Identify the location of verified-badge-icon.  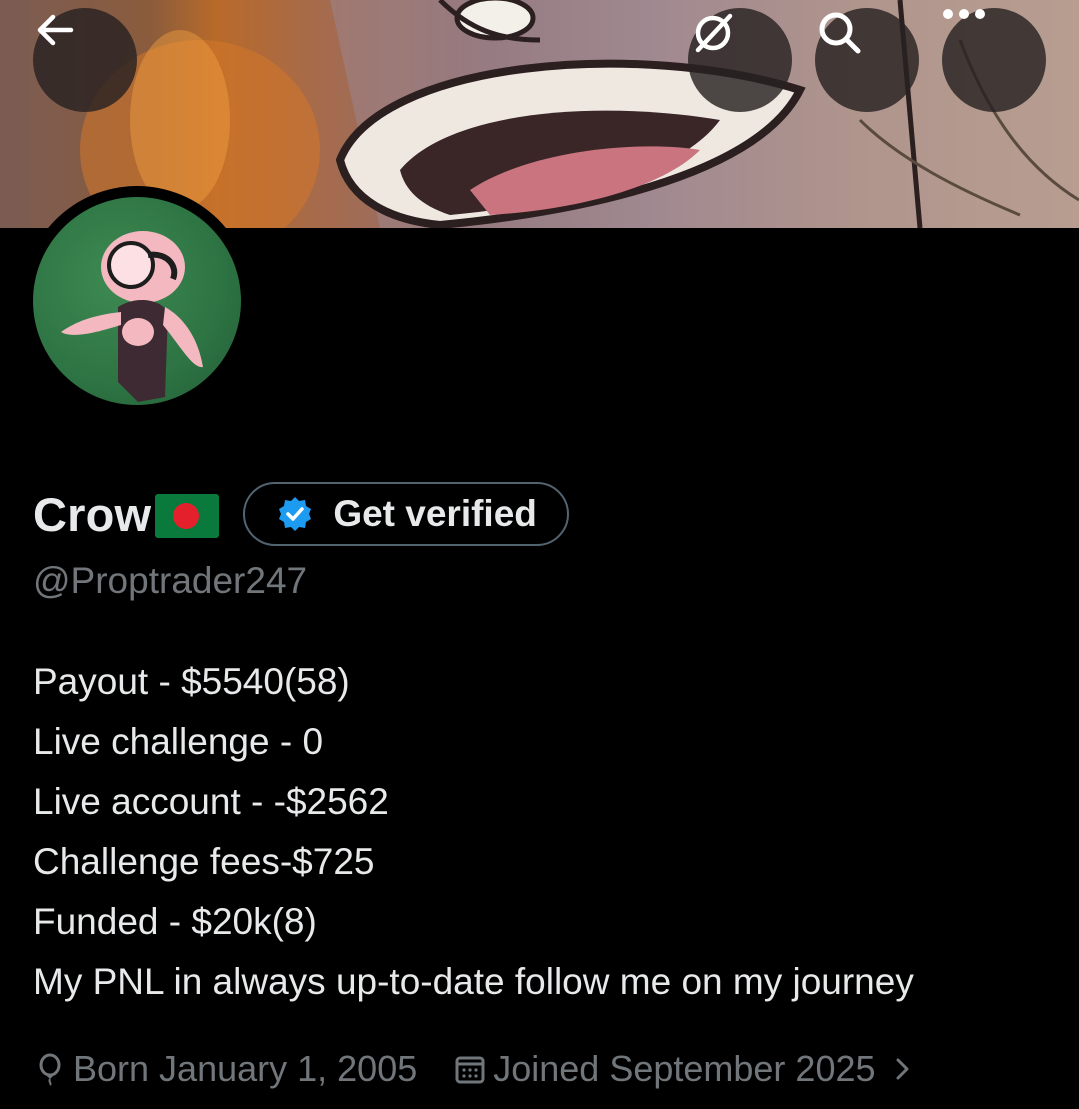
(295, 514).